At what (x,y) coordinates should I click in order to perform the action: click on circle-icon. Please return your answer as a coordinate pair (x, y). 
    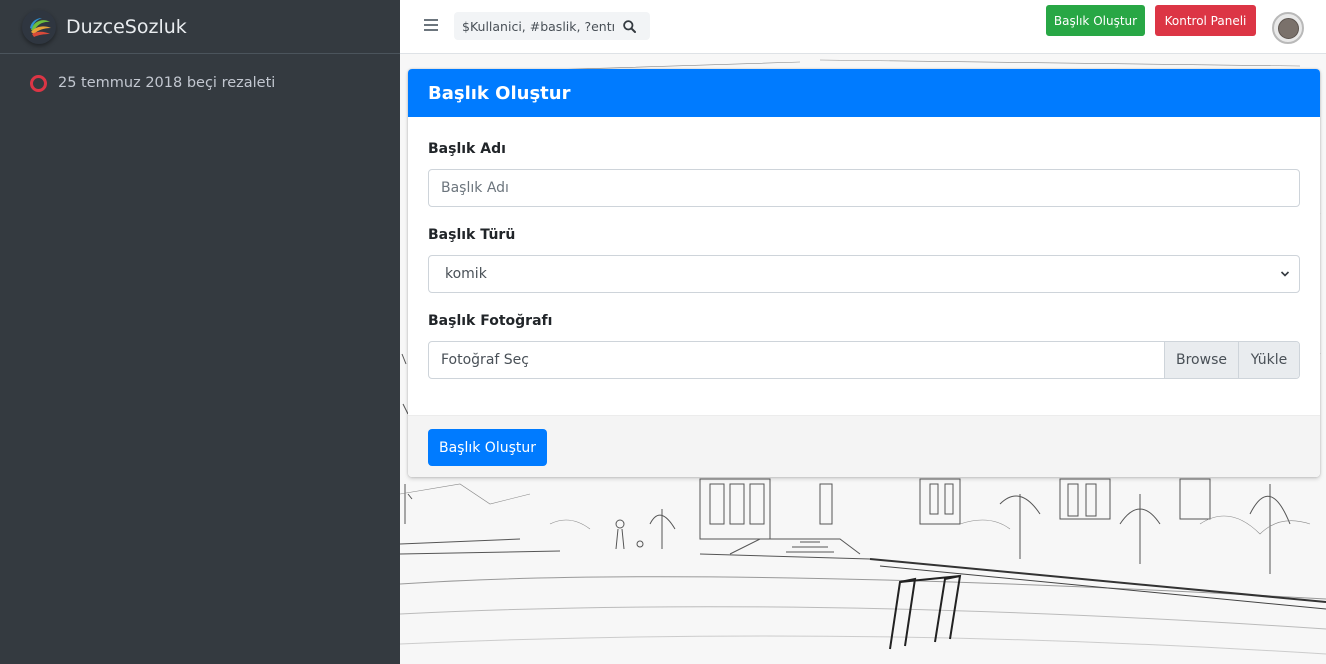
    Looking at the image, I should click on (38, 83).